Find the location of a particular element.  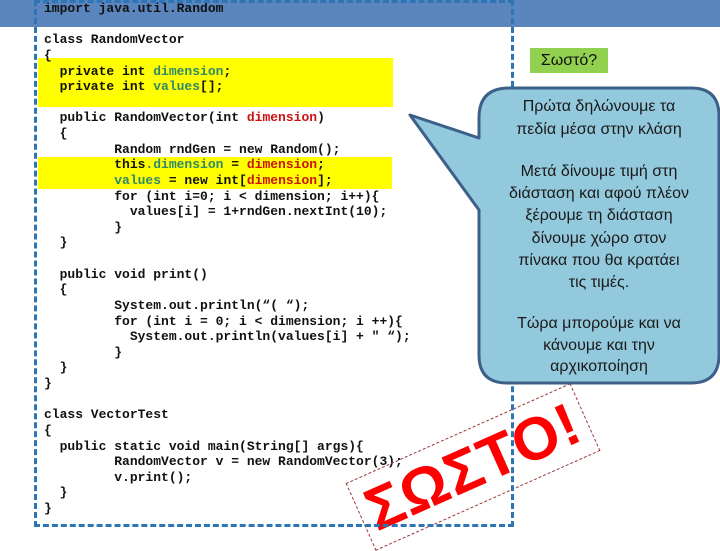

code-line: Random rndGen = new Random(); is located at coordinates (227, 150).